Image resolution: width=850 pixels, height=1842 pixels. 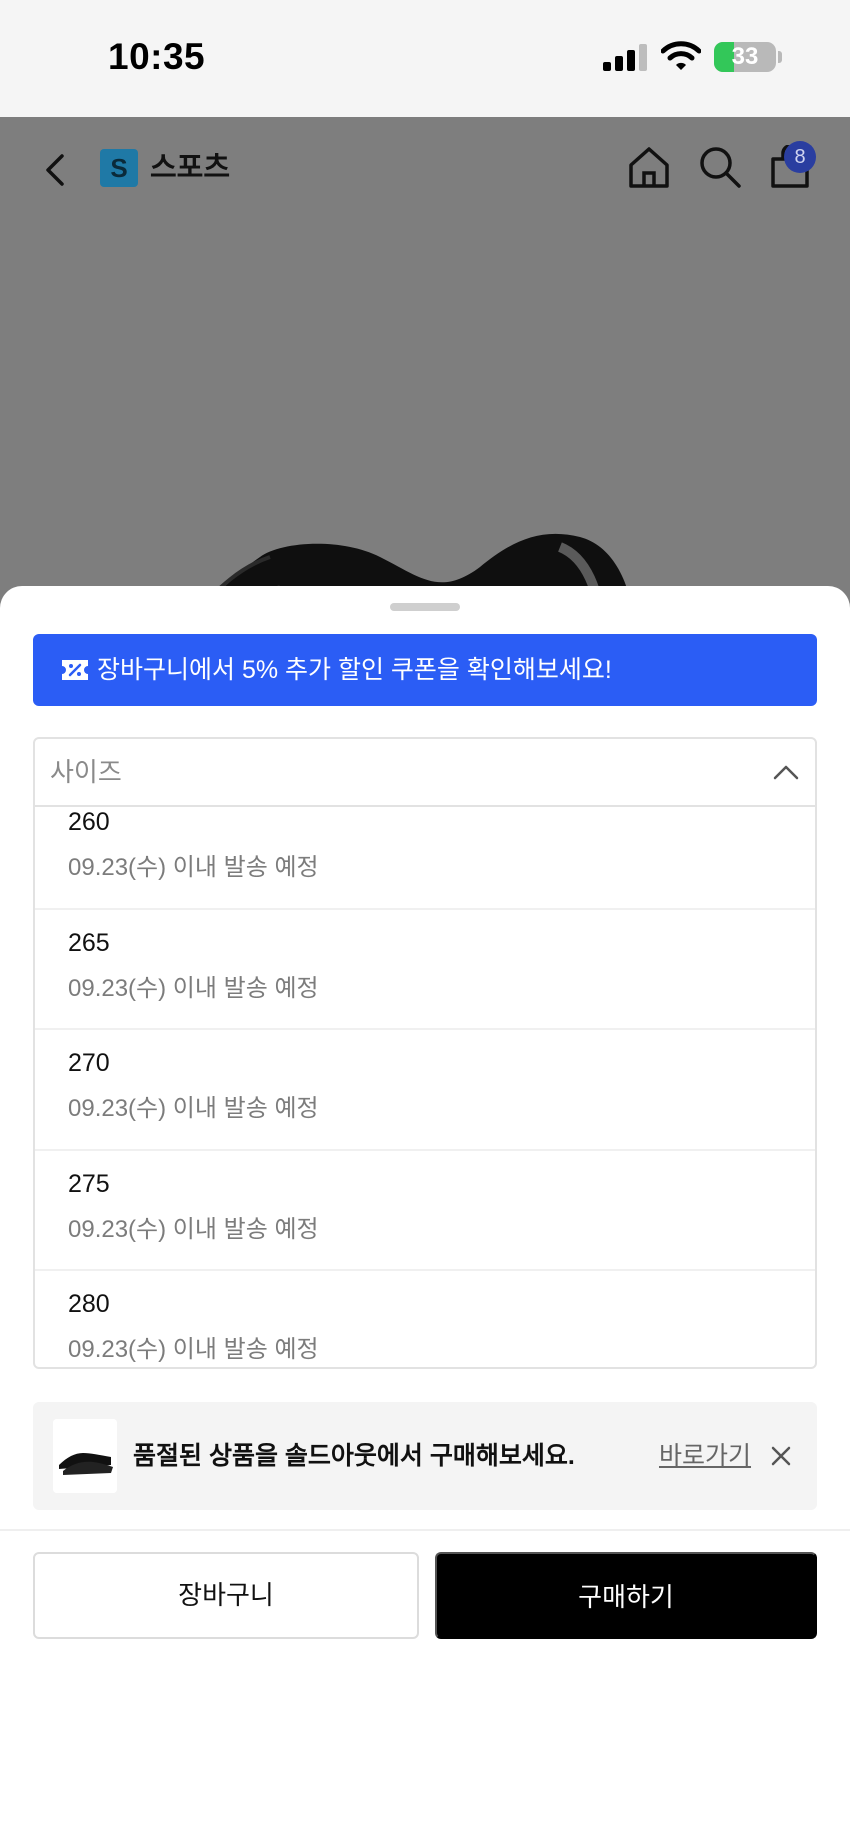 What do you see at coordinates (425, 607) in the screenshot?
I see `sheet-grabber` at bounding box center [425, 607].